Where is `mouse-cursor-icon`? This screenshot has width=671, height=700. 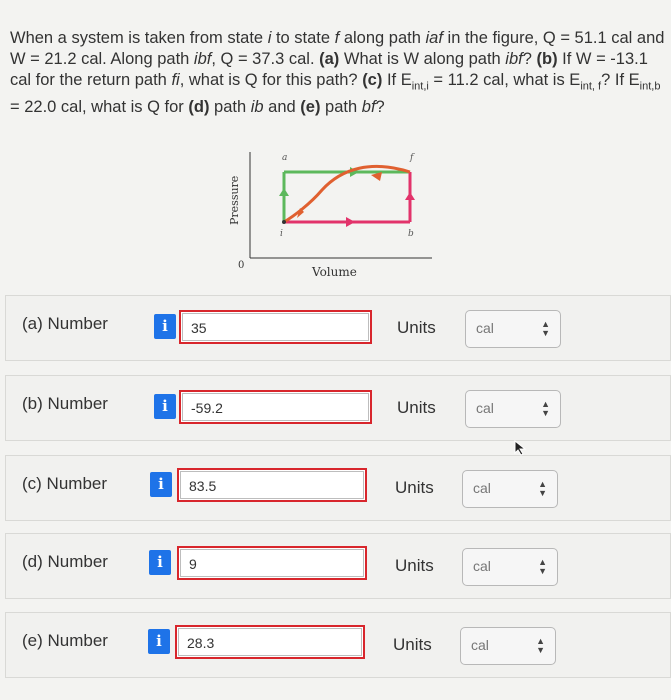
mouse-cursor-icon is located at coordinates (520, 448).